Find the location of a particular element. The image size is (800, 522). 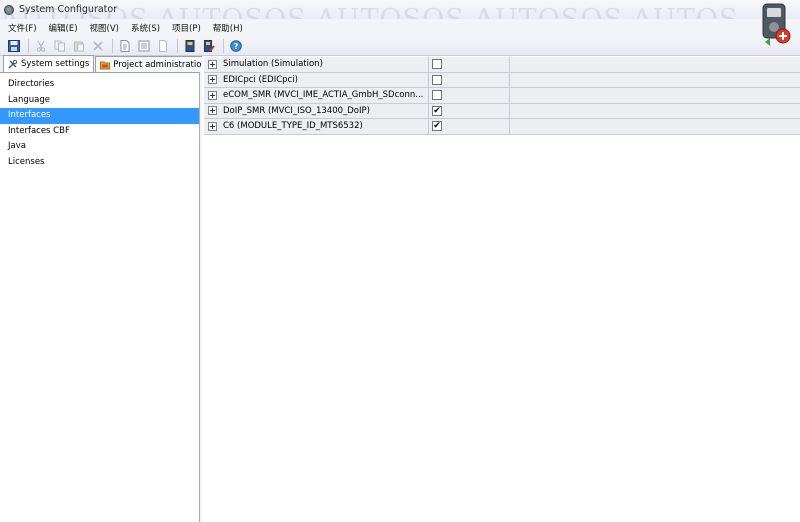

book-icon is located at coordinates (190, 46).